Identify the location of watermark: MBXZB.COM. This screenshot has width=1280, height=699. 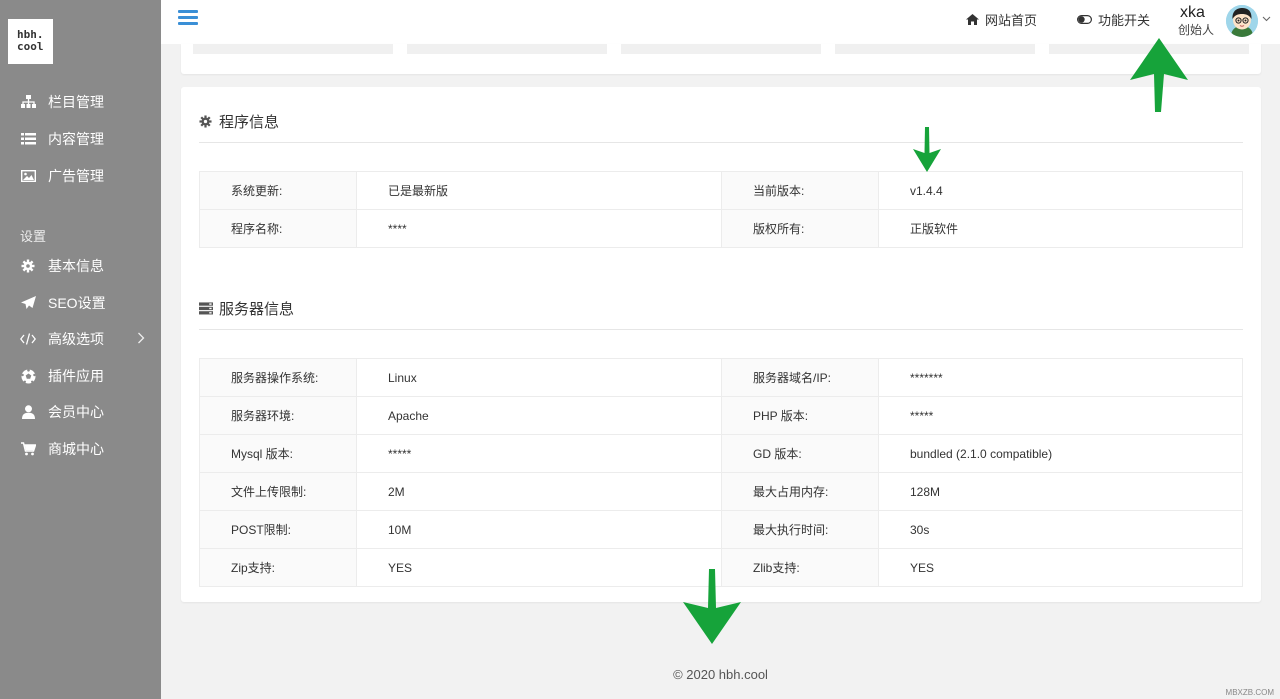
(1249, 692).